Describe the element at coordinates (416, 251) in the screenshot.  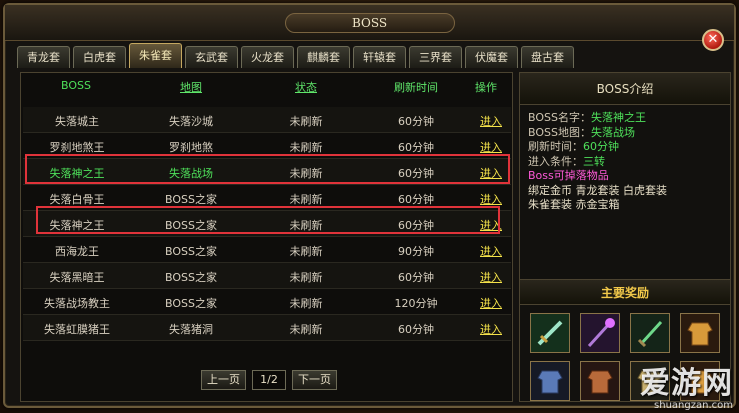
I see `boss-refresh: 90分钟` at that location.